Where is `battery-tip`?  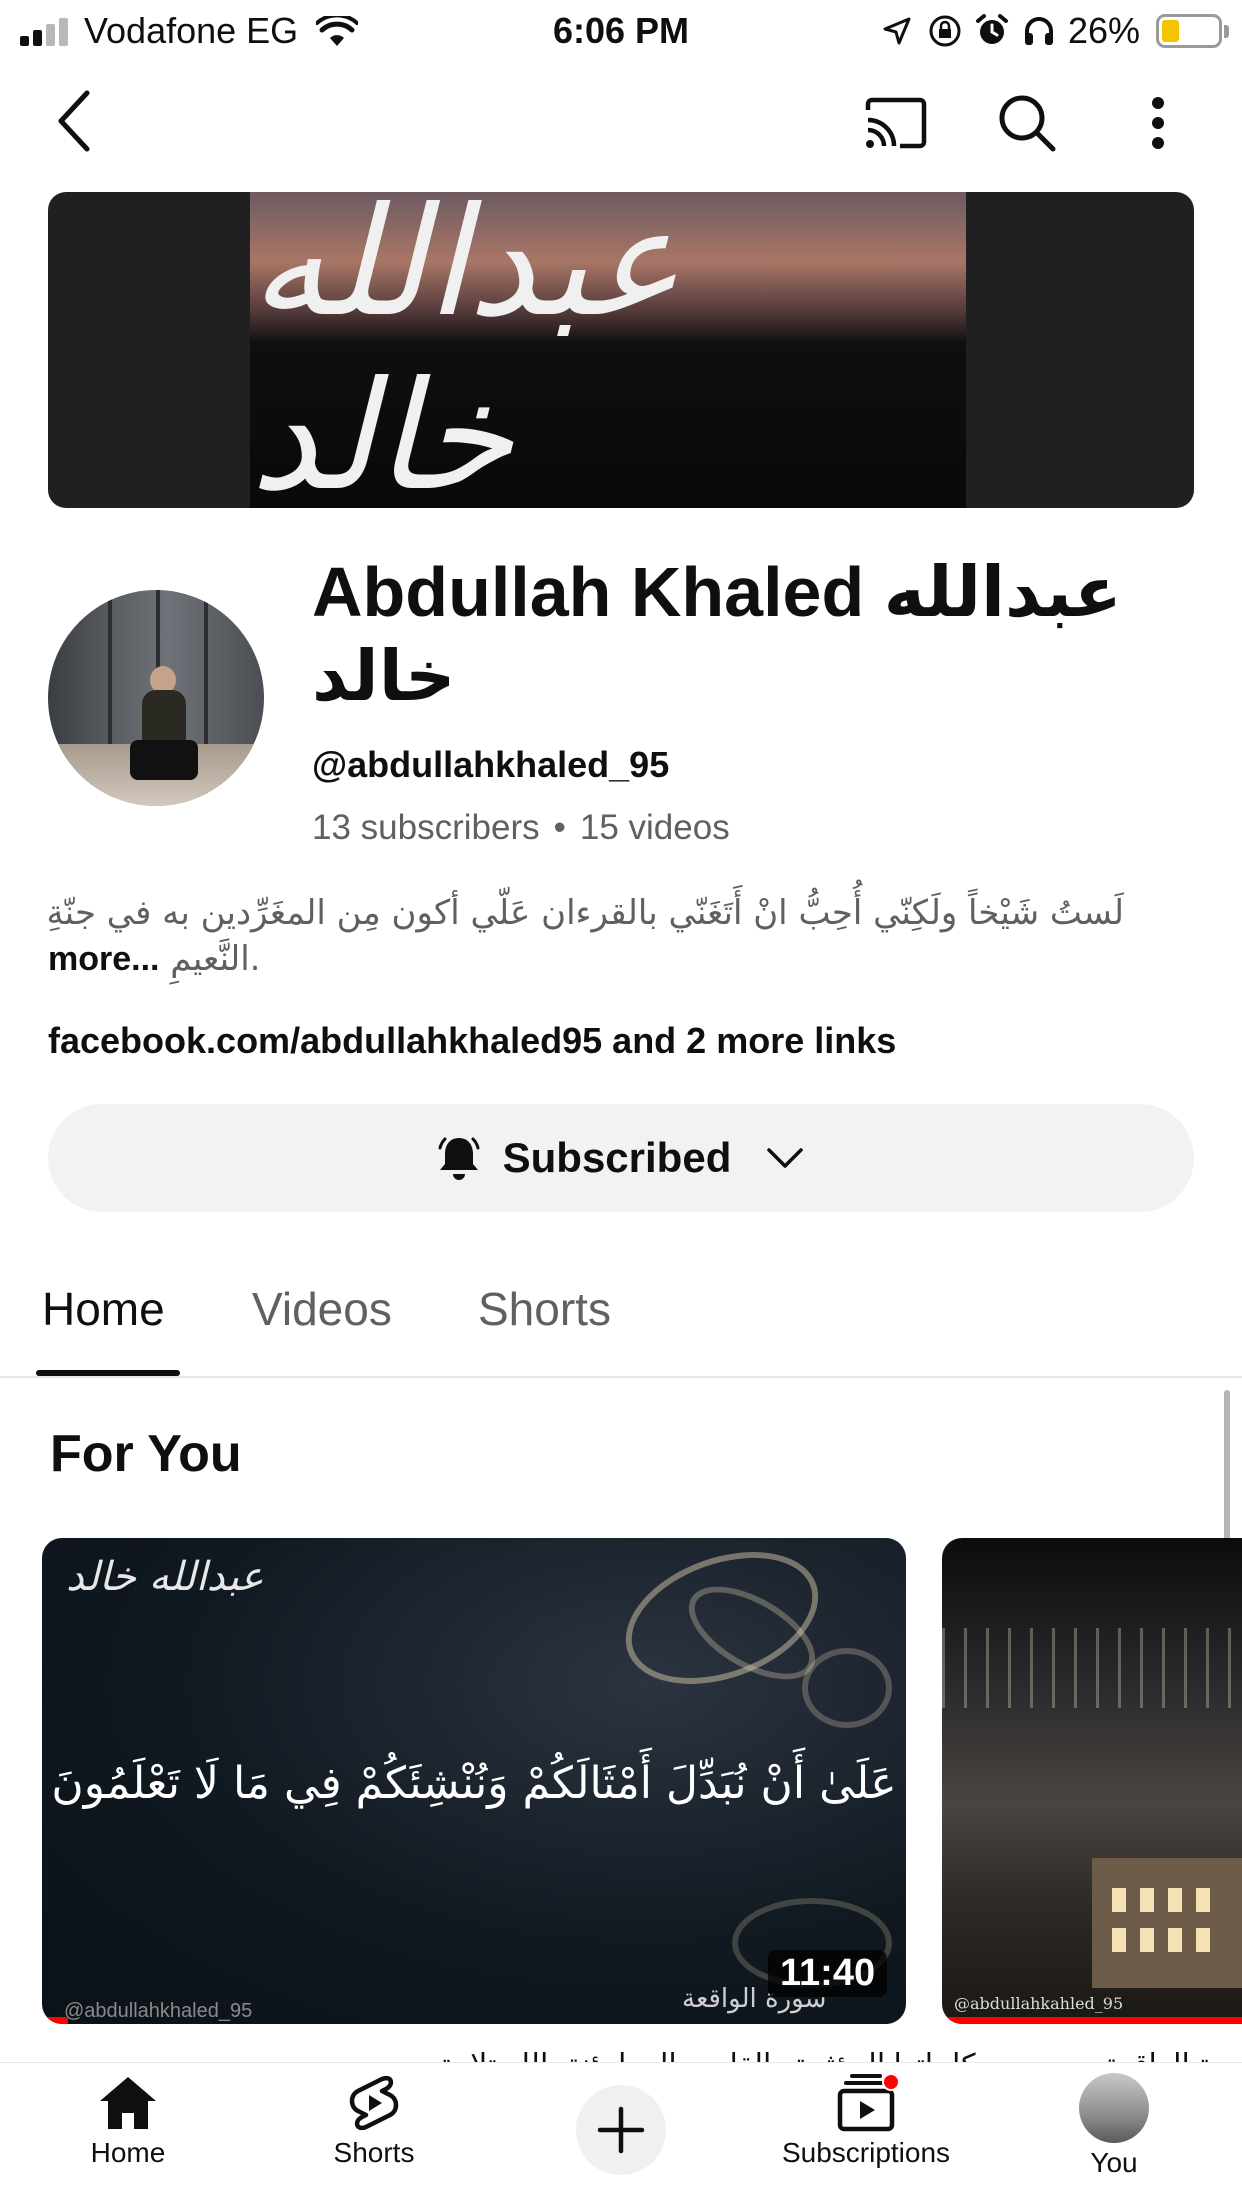
battery-tip is located at coordinates (1226, 31).